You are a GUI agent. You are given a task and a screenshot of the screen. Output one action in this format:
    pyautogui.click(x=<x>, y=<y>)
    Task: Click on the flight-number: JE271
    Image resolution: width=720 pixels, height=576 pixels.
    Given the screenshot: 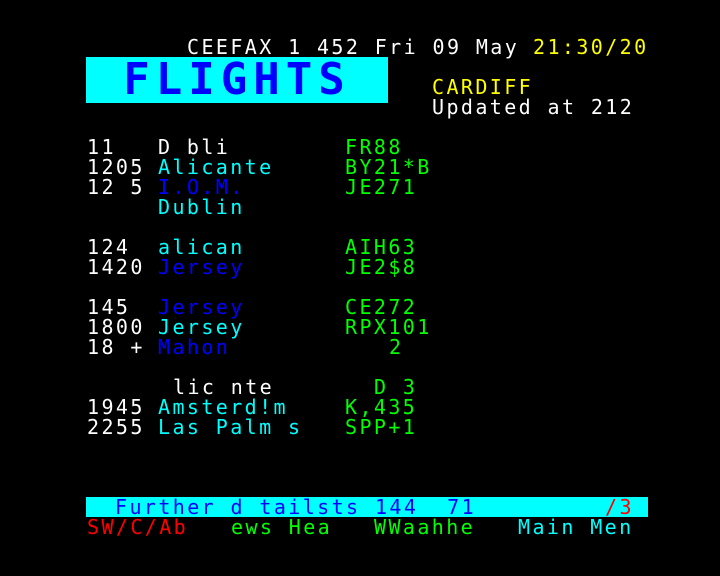 What is the action you would take?
    pyautogui.click(x=381, y=187)
    